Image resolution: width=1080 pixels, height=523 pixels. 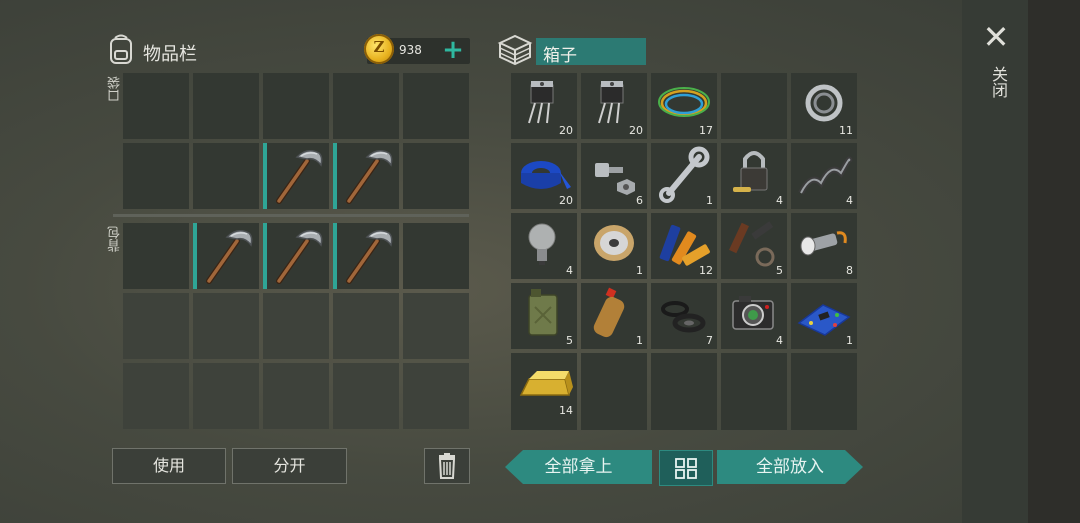 What do you see at coordinates (846, 130) in the screenshot?
I see `item-count: 11` at bounding box center [846, 130].